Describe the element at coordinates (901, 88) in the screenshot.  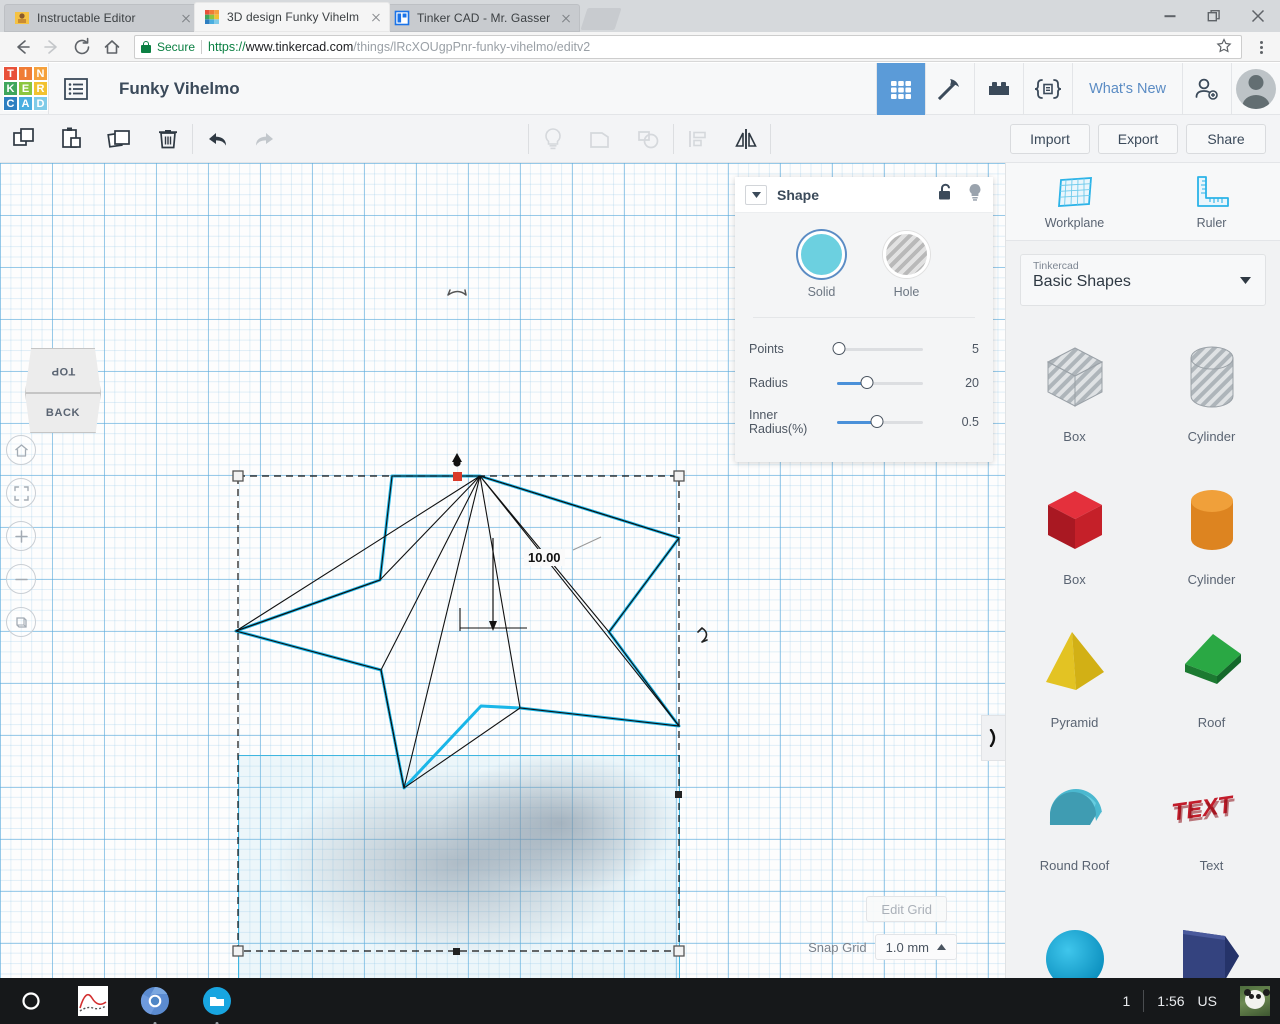
I see `blocks-grid-icon` at that location.